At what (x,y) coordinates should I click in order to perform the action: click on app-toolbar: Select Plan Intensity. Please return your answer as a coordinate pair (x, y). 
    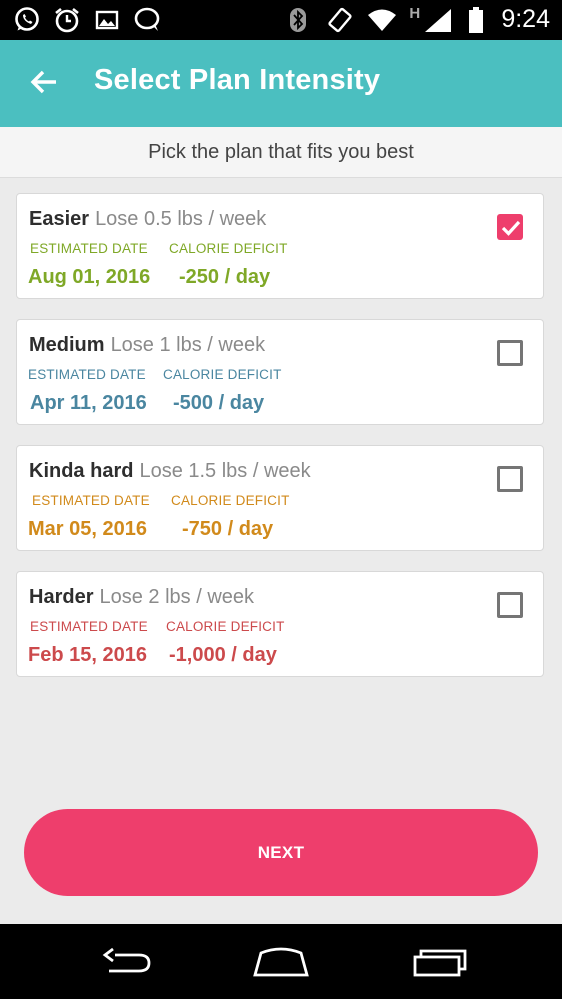
    Looking at the image, I should click on (281, 83).